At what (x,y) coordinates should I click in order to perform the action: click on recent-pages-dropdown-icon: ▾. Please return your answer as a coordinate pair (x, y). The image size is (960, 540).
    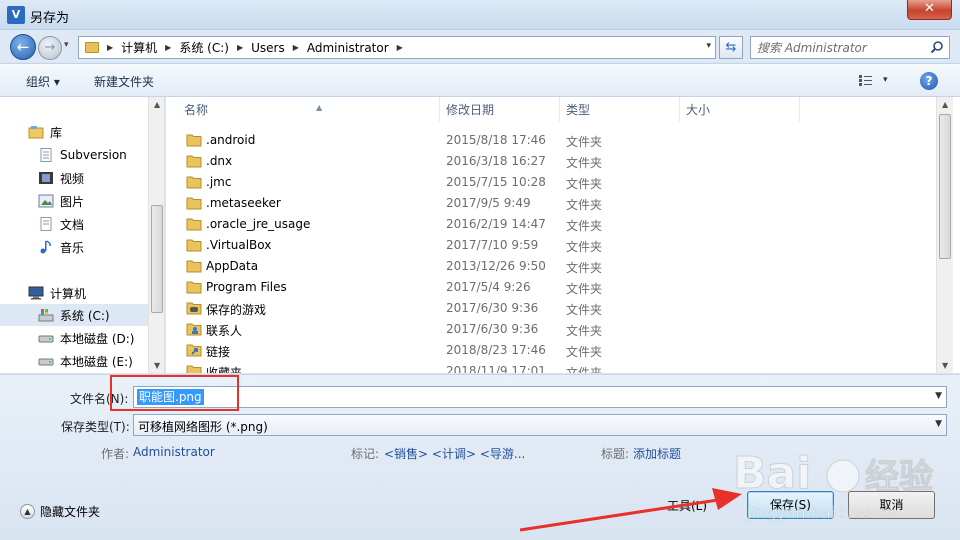
    Looking at the image, I should click on (66, 45).